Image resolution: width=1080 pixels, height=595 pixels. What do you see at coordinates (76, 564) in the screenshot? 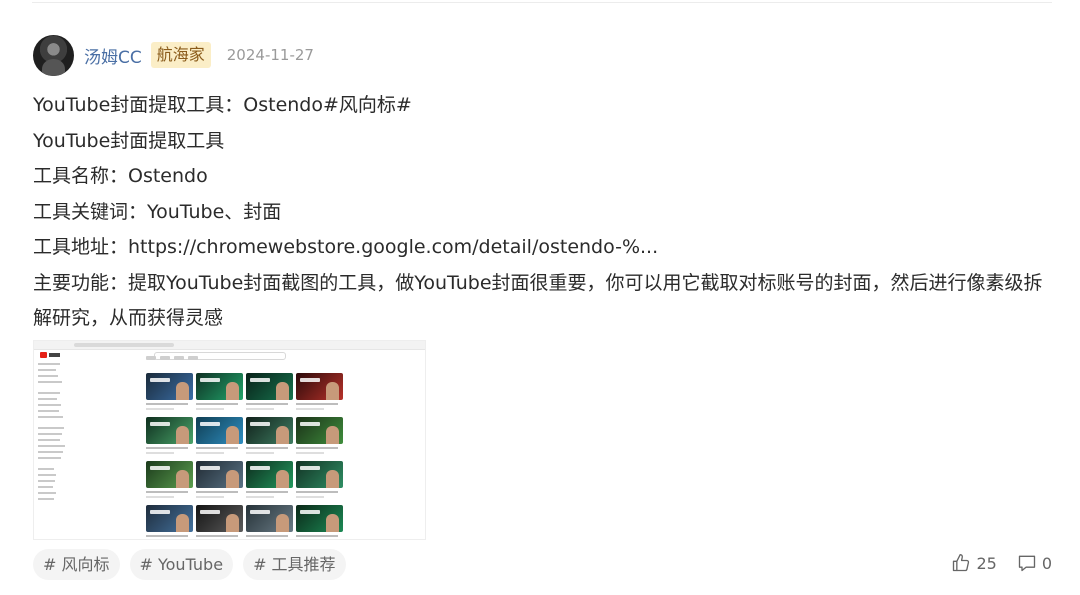
I see `tag-fengxiangbiao: # 风向标` at bounding box center [76, 564].